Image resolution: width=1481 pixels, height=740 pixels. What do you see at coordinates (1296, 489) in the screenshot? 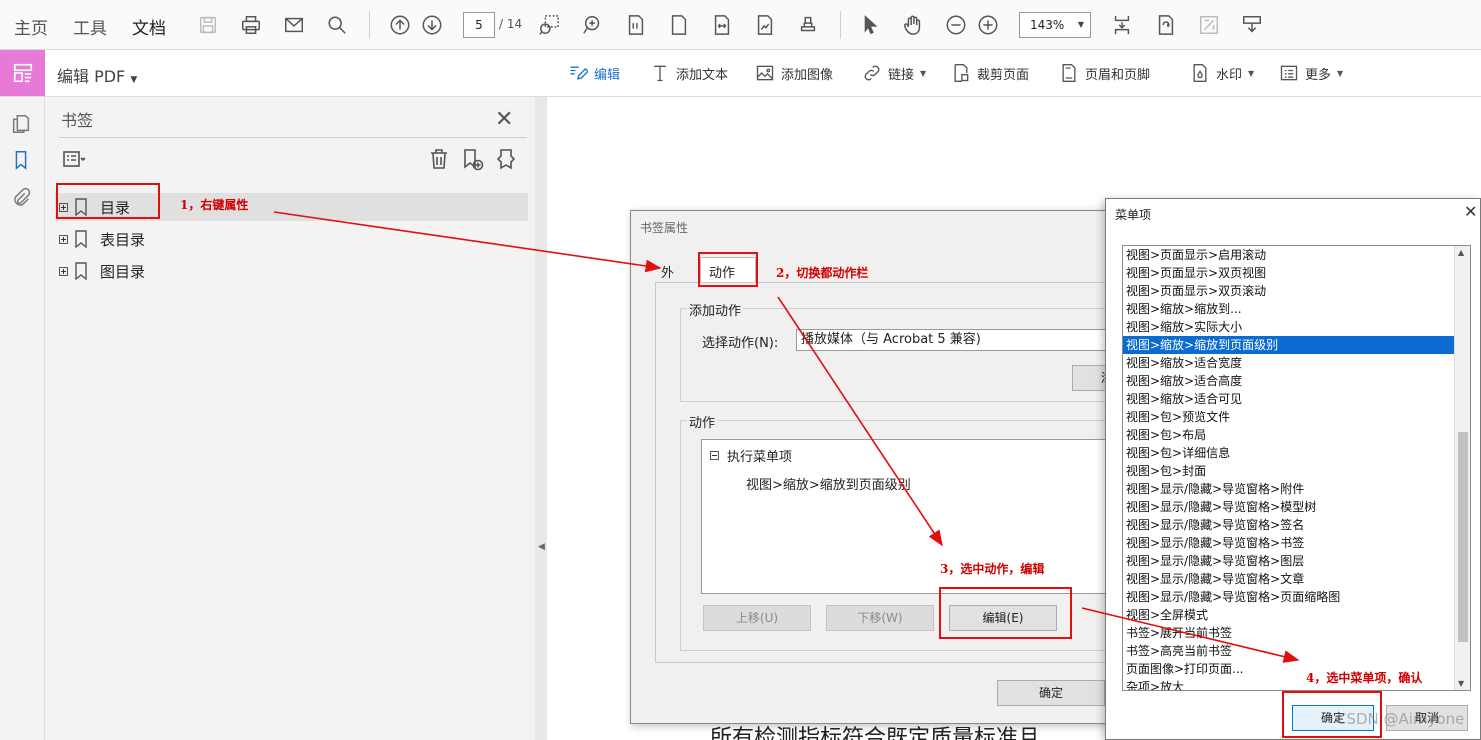
I see `list-item: 视图>显示/隐藏>导览窗格>附件` at bounding box center [1296, 489].